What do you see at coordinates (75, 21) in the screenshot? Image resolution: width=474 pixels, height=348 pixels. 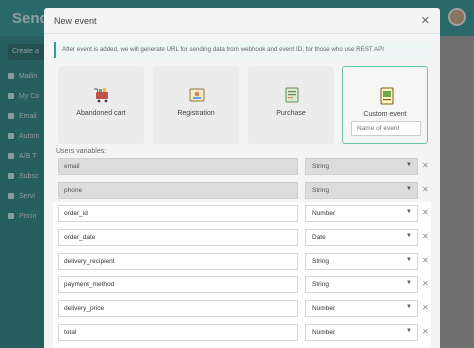 I see `modal-title: New event` at bounding box center [75, 21].